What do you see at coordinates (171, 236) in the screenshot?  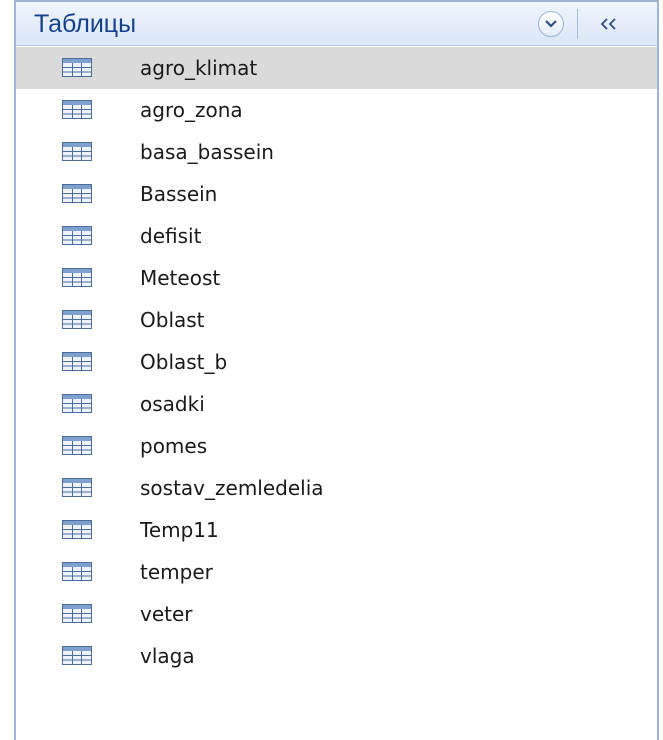 I see `table-name: defisit` at bounding box center [171, 236].